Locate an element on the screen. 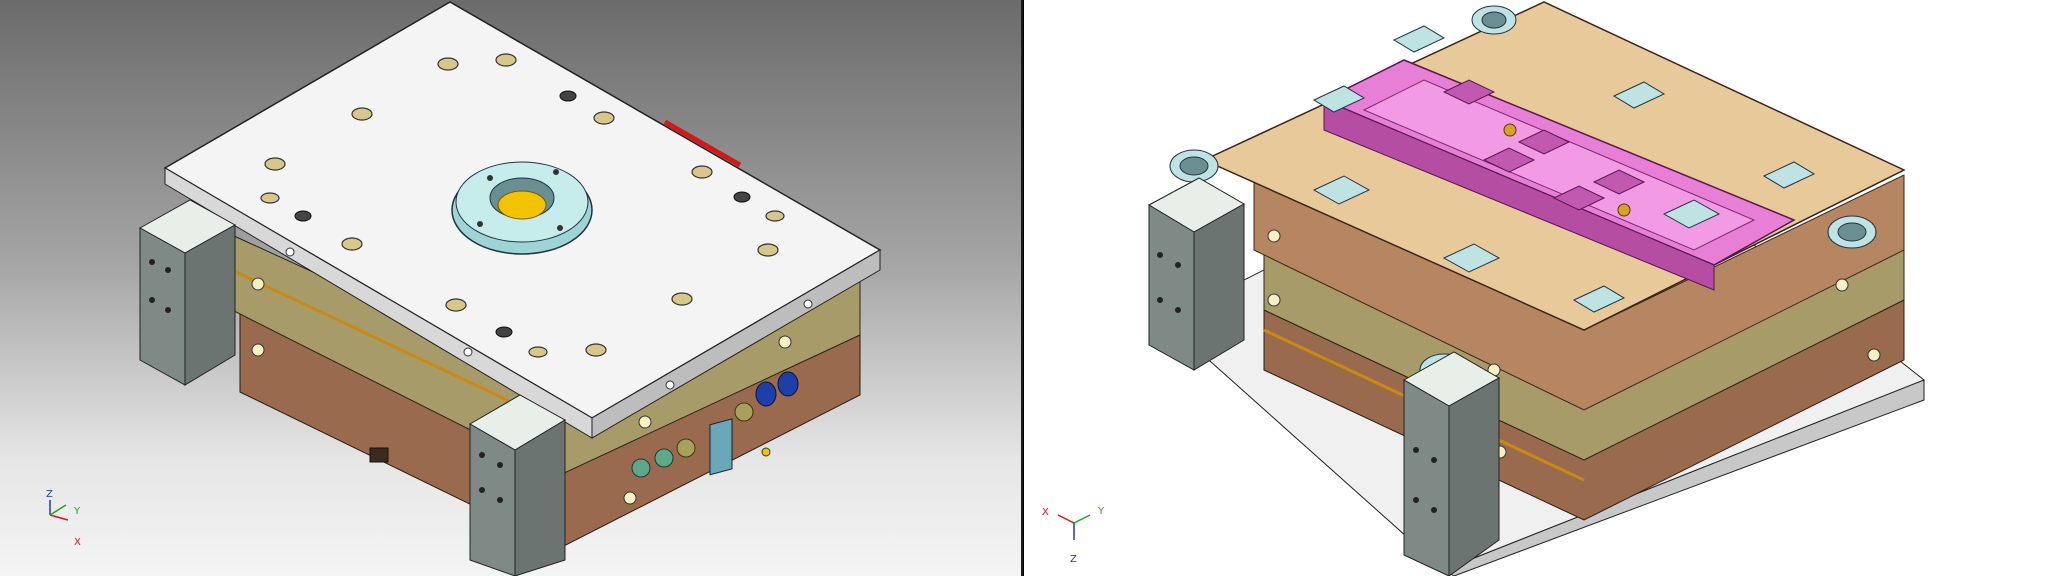 Image resolution: width=2048 pixels, height=576 pixels. axis-triad-left: Z Y X is located at coordinates (63, 518).